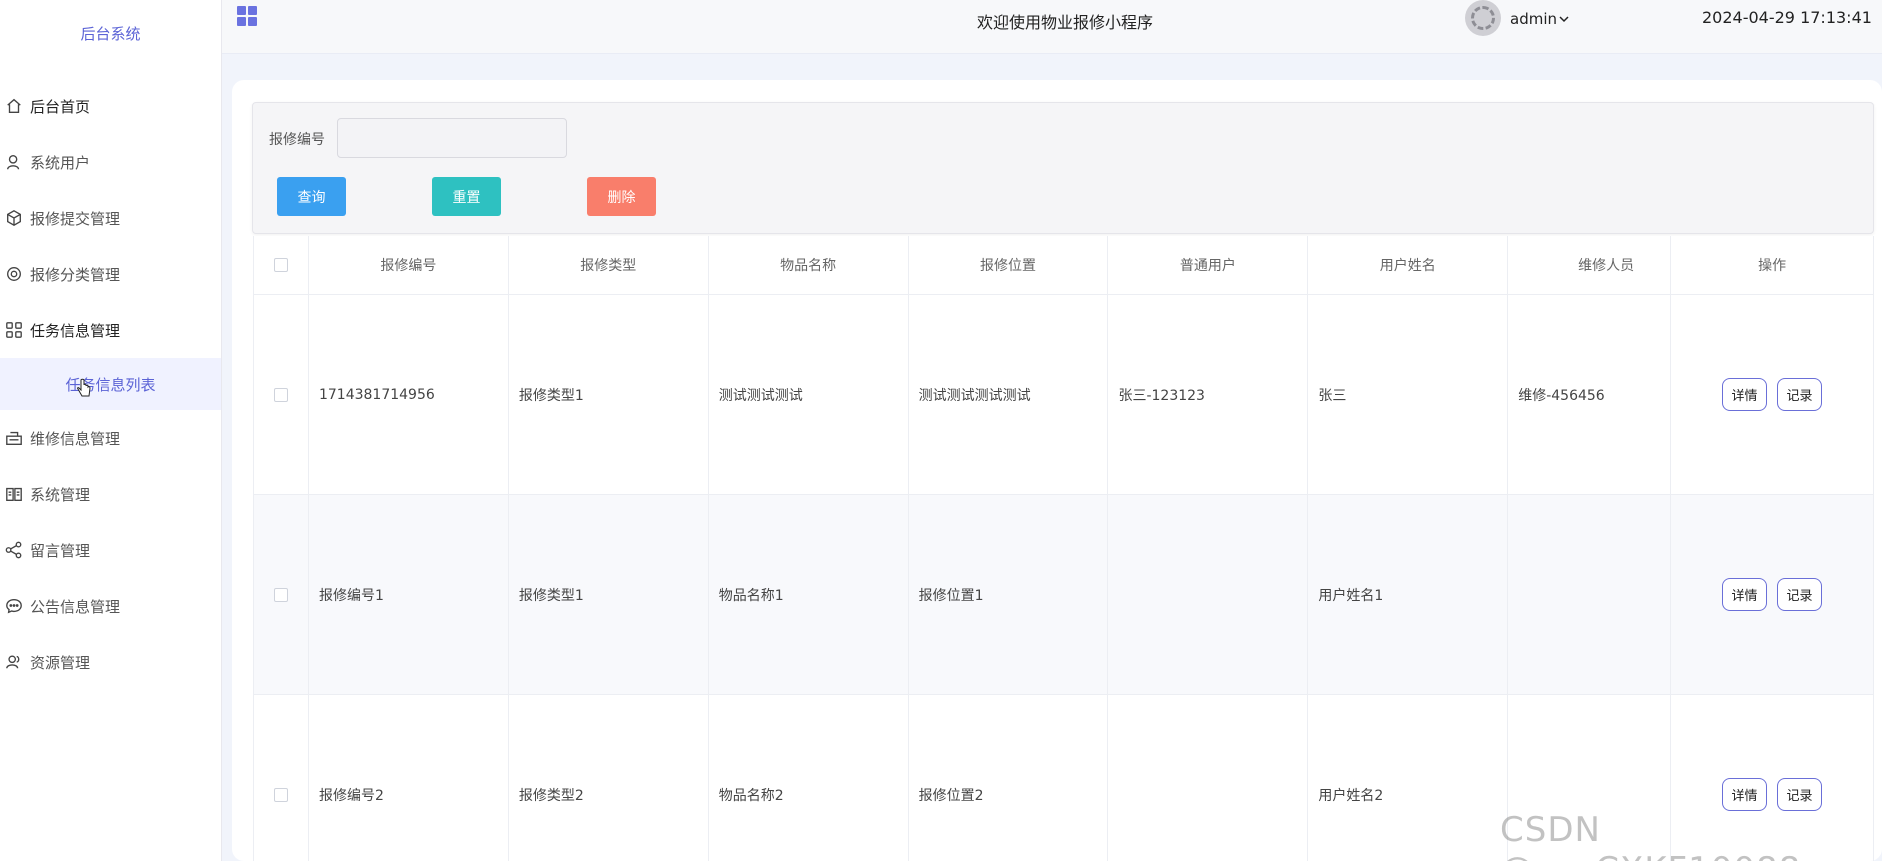  I want to click on table-cell: 用户姓名2, so click(1408, 778).